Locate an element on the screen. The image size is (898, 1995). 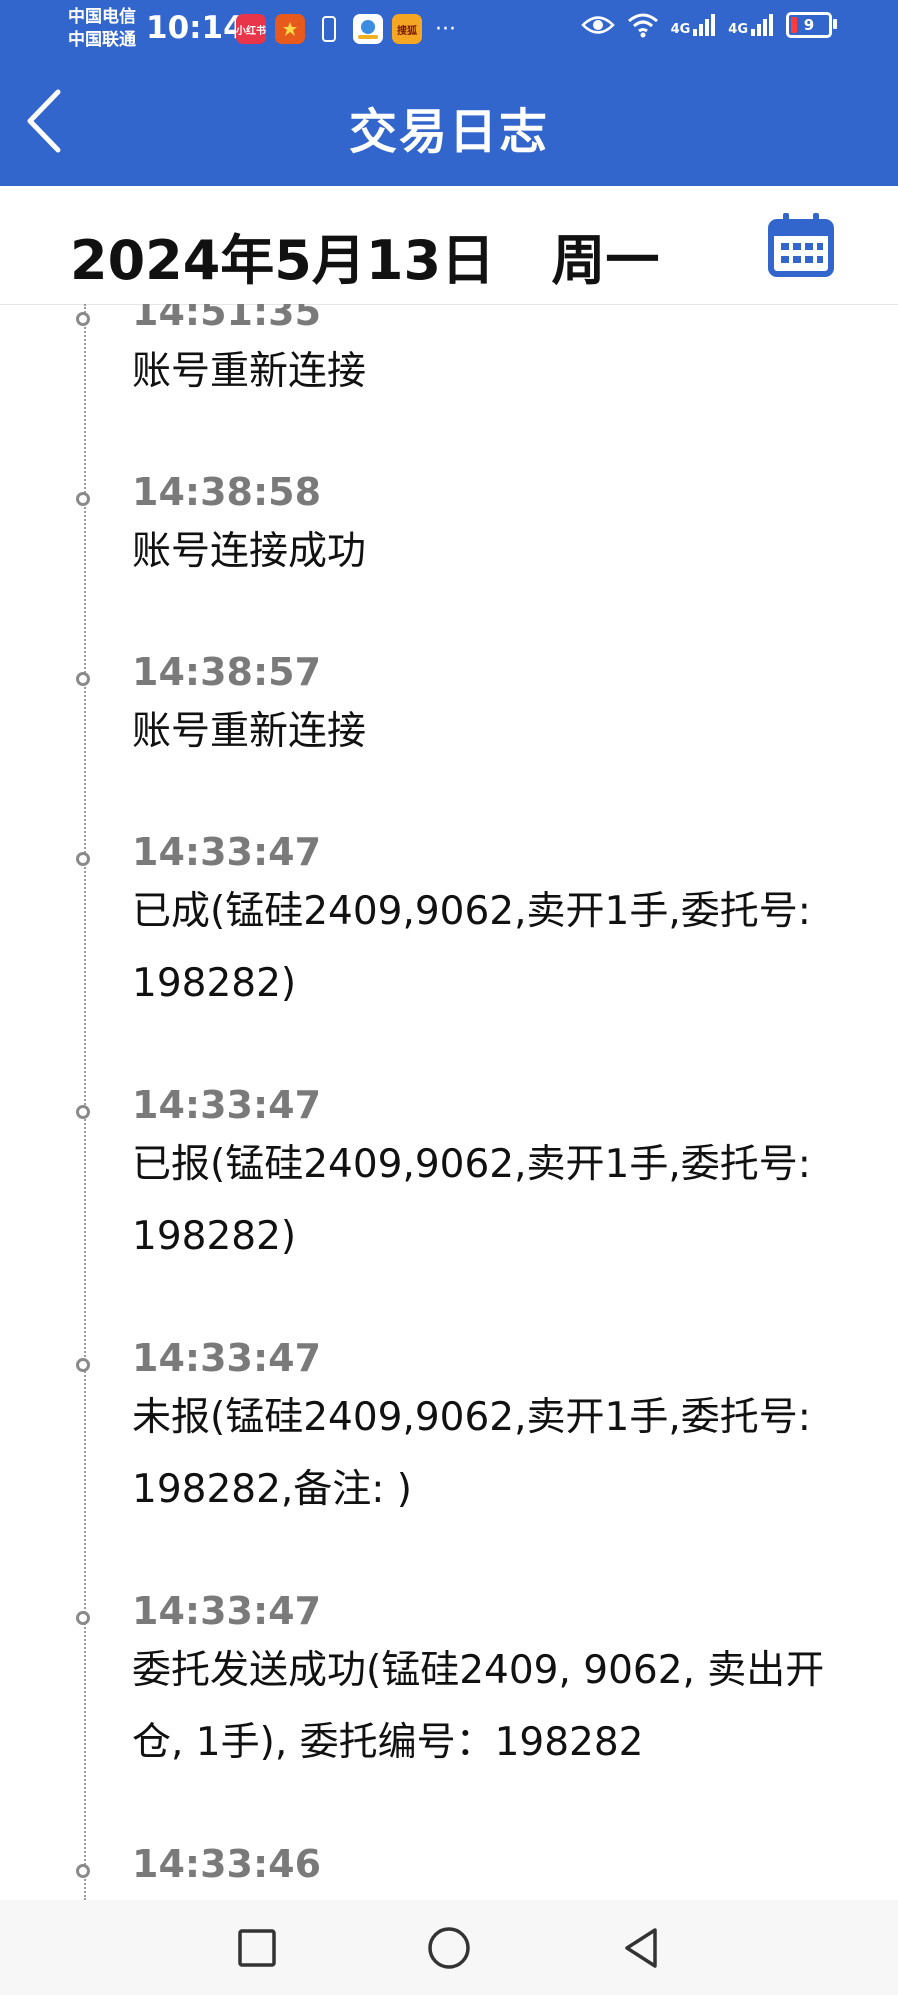
page-title: 交易日志 is located at coordinates (448, 132).